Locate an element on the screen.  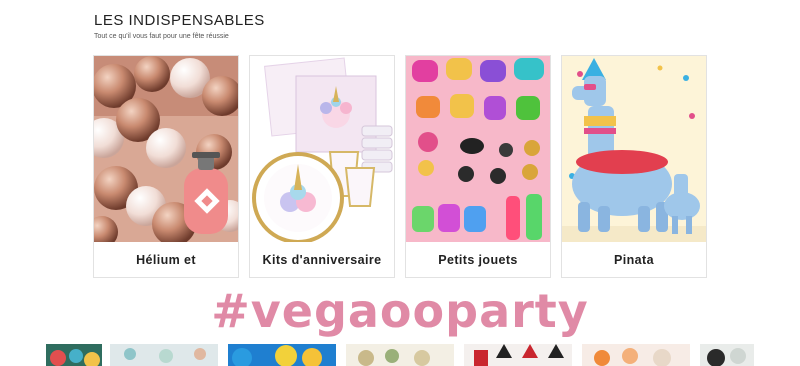
category-label-small-toys: Petits jouets is located at coordinates (478, 260).